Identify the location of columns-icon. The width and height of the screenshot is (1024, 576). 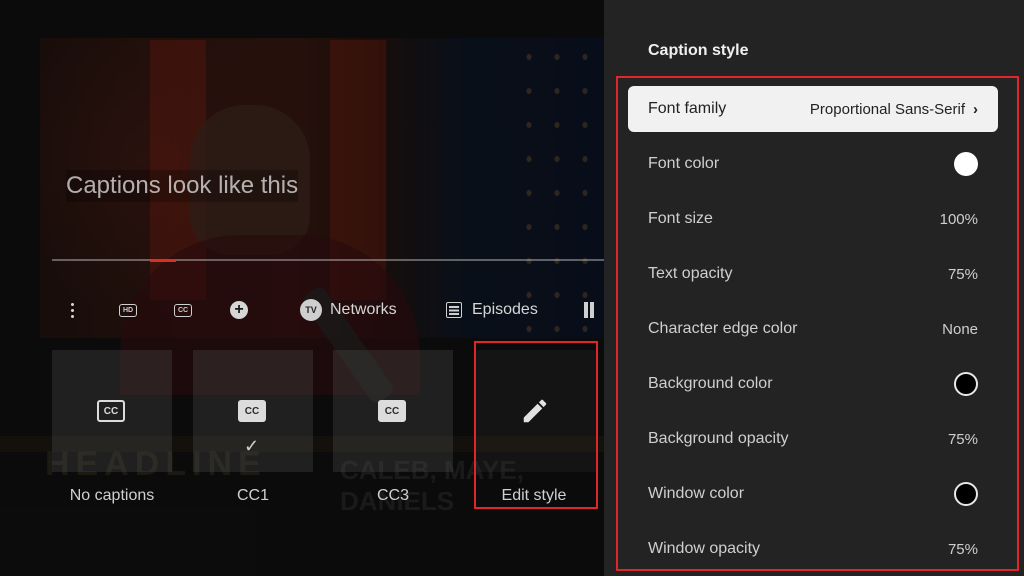
(591, 310).